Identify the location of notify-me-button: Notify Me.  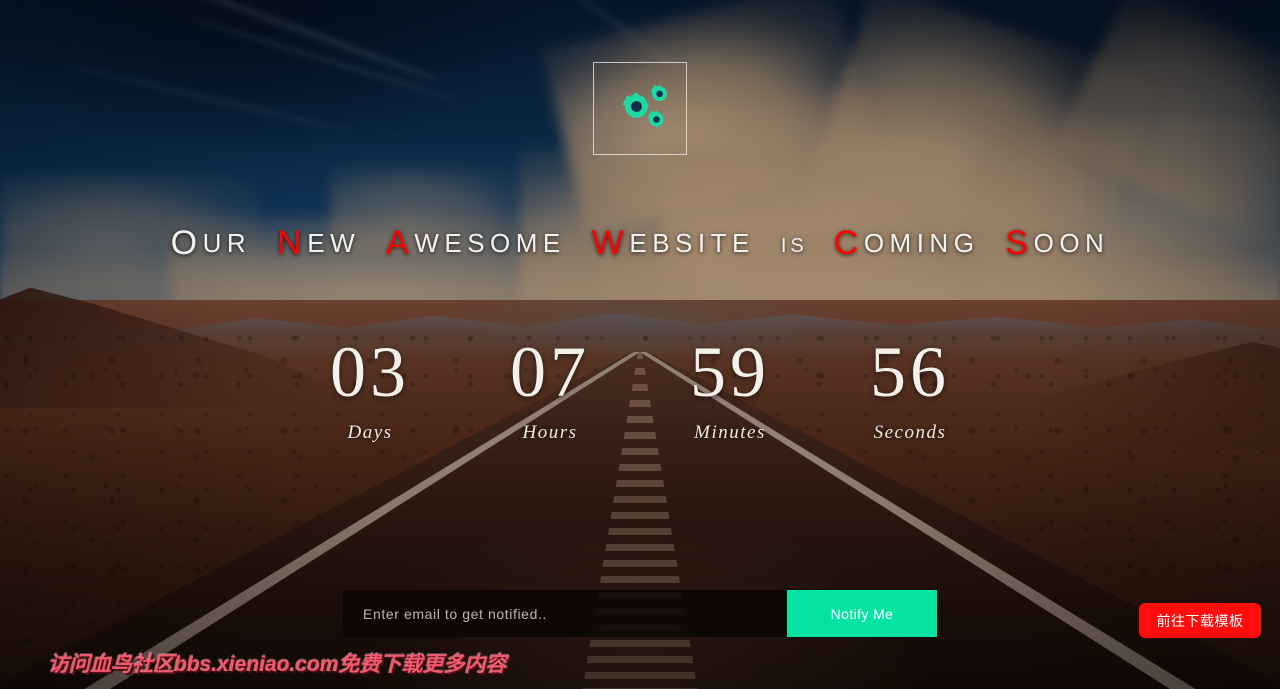
(862, 613).